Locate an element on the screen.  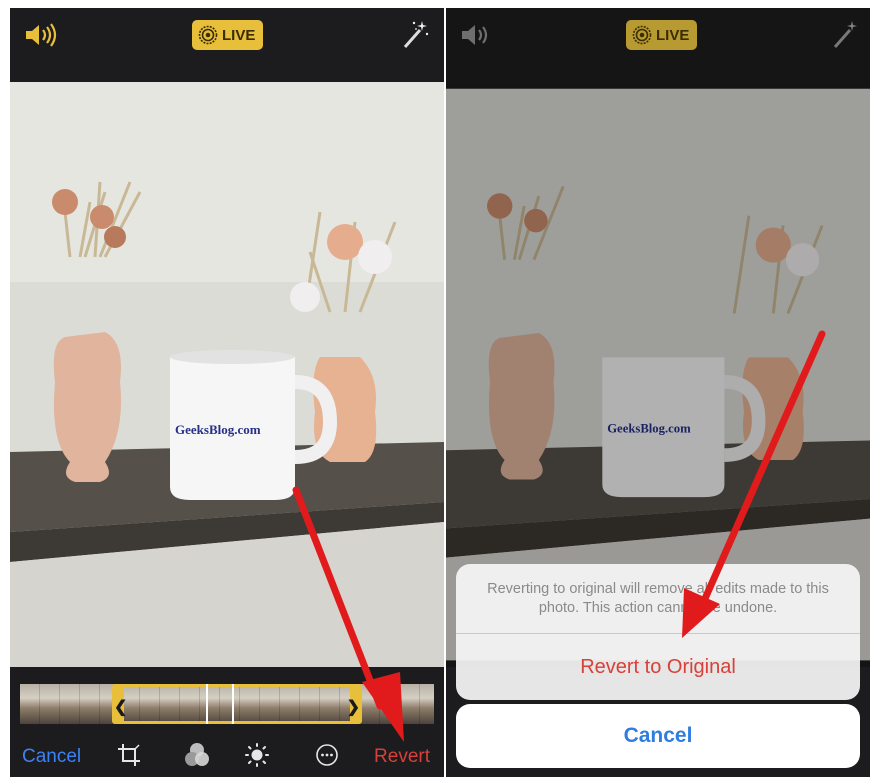
edit-toolbar: Cancel Revert is located at coordinates (227, 755).